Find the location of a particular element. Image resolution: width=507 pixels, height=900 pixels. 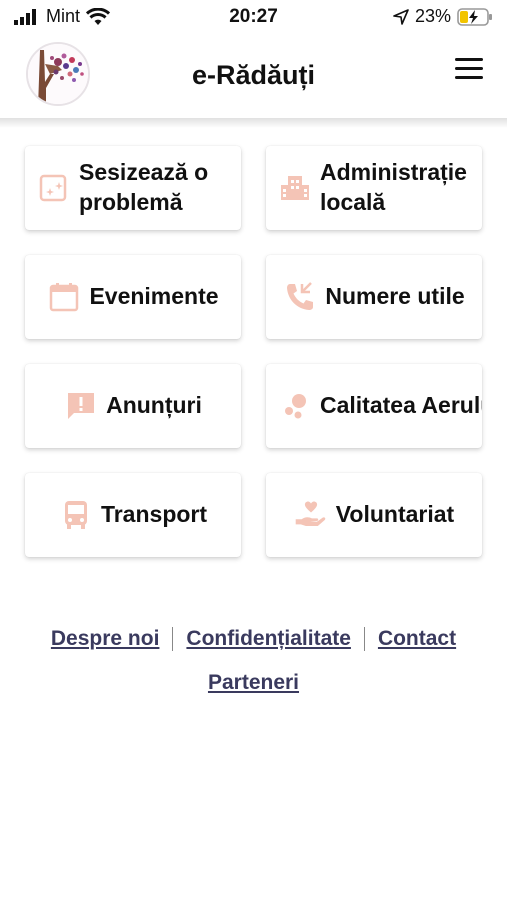

bus-icon is located at coordinates (76, 515).